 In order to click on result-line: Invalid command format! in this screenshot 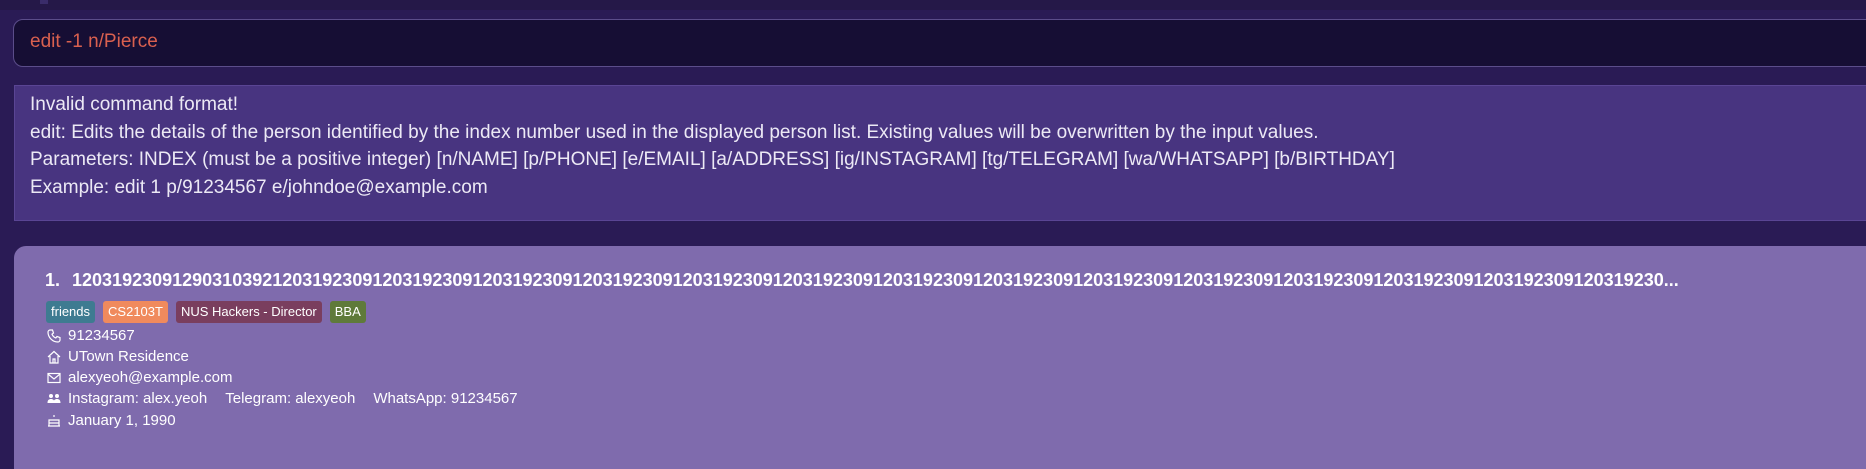, I will do `click(134, 104)`.